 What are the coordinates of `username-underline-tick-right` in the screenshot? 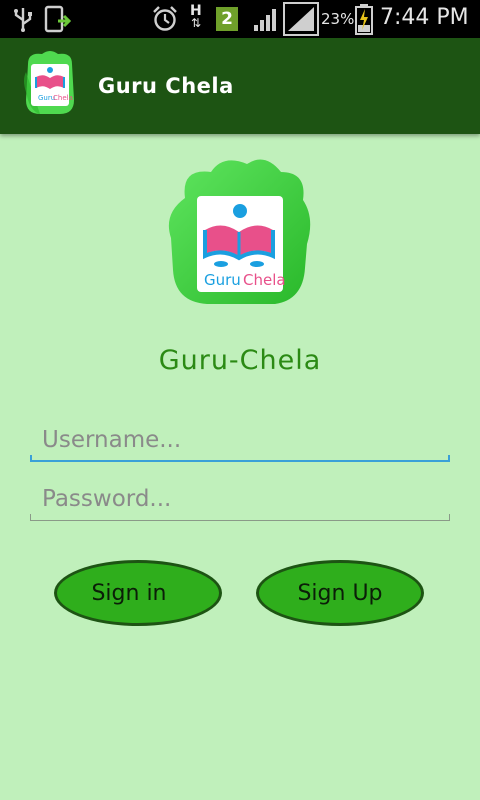 It's located at (449, 458).